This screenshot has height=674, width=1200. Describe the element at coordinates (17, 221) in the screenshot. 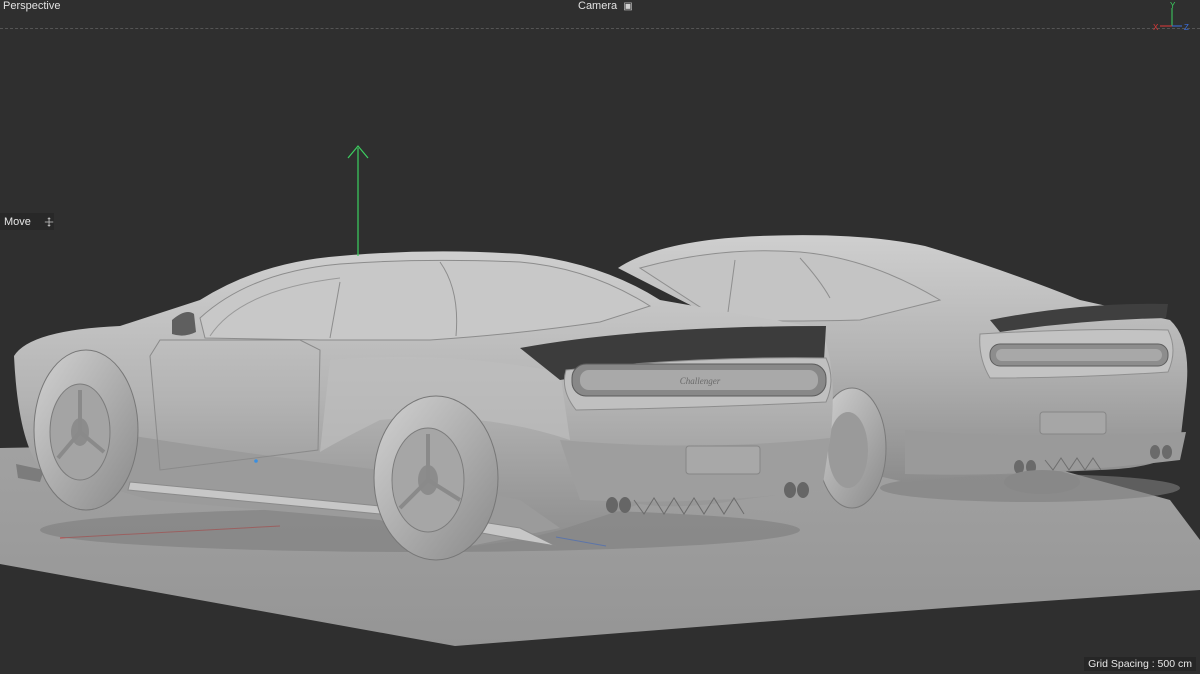

I see `active-tool-label: Move` at that location.